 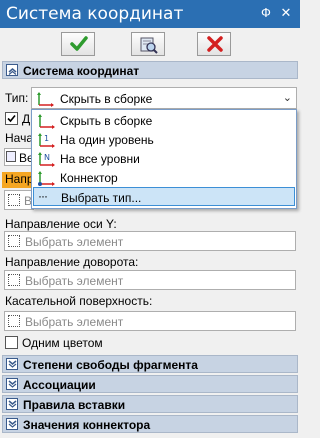 I want to click on axis-y-label: Направление оси Y:, so click(x=61, y=224).